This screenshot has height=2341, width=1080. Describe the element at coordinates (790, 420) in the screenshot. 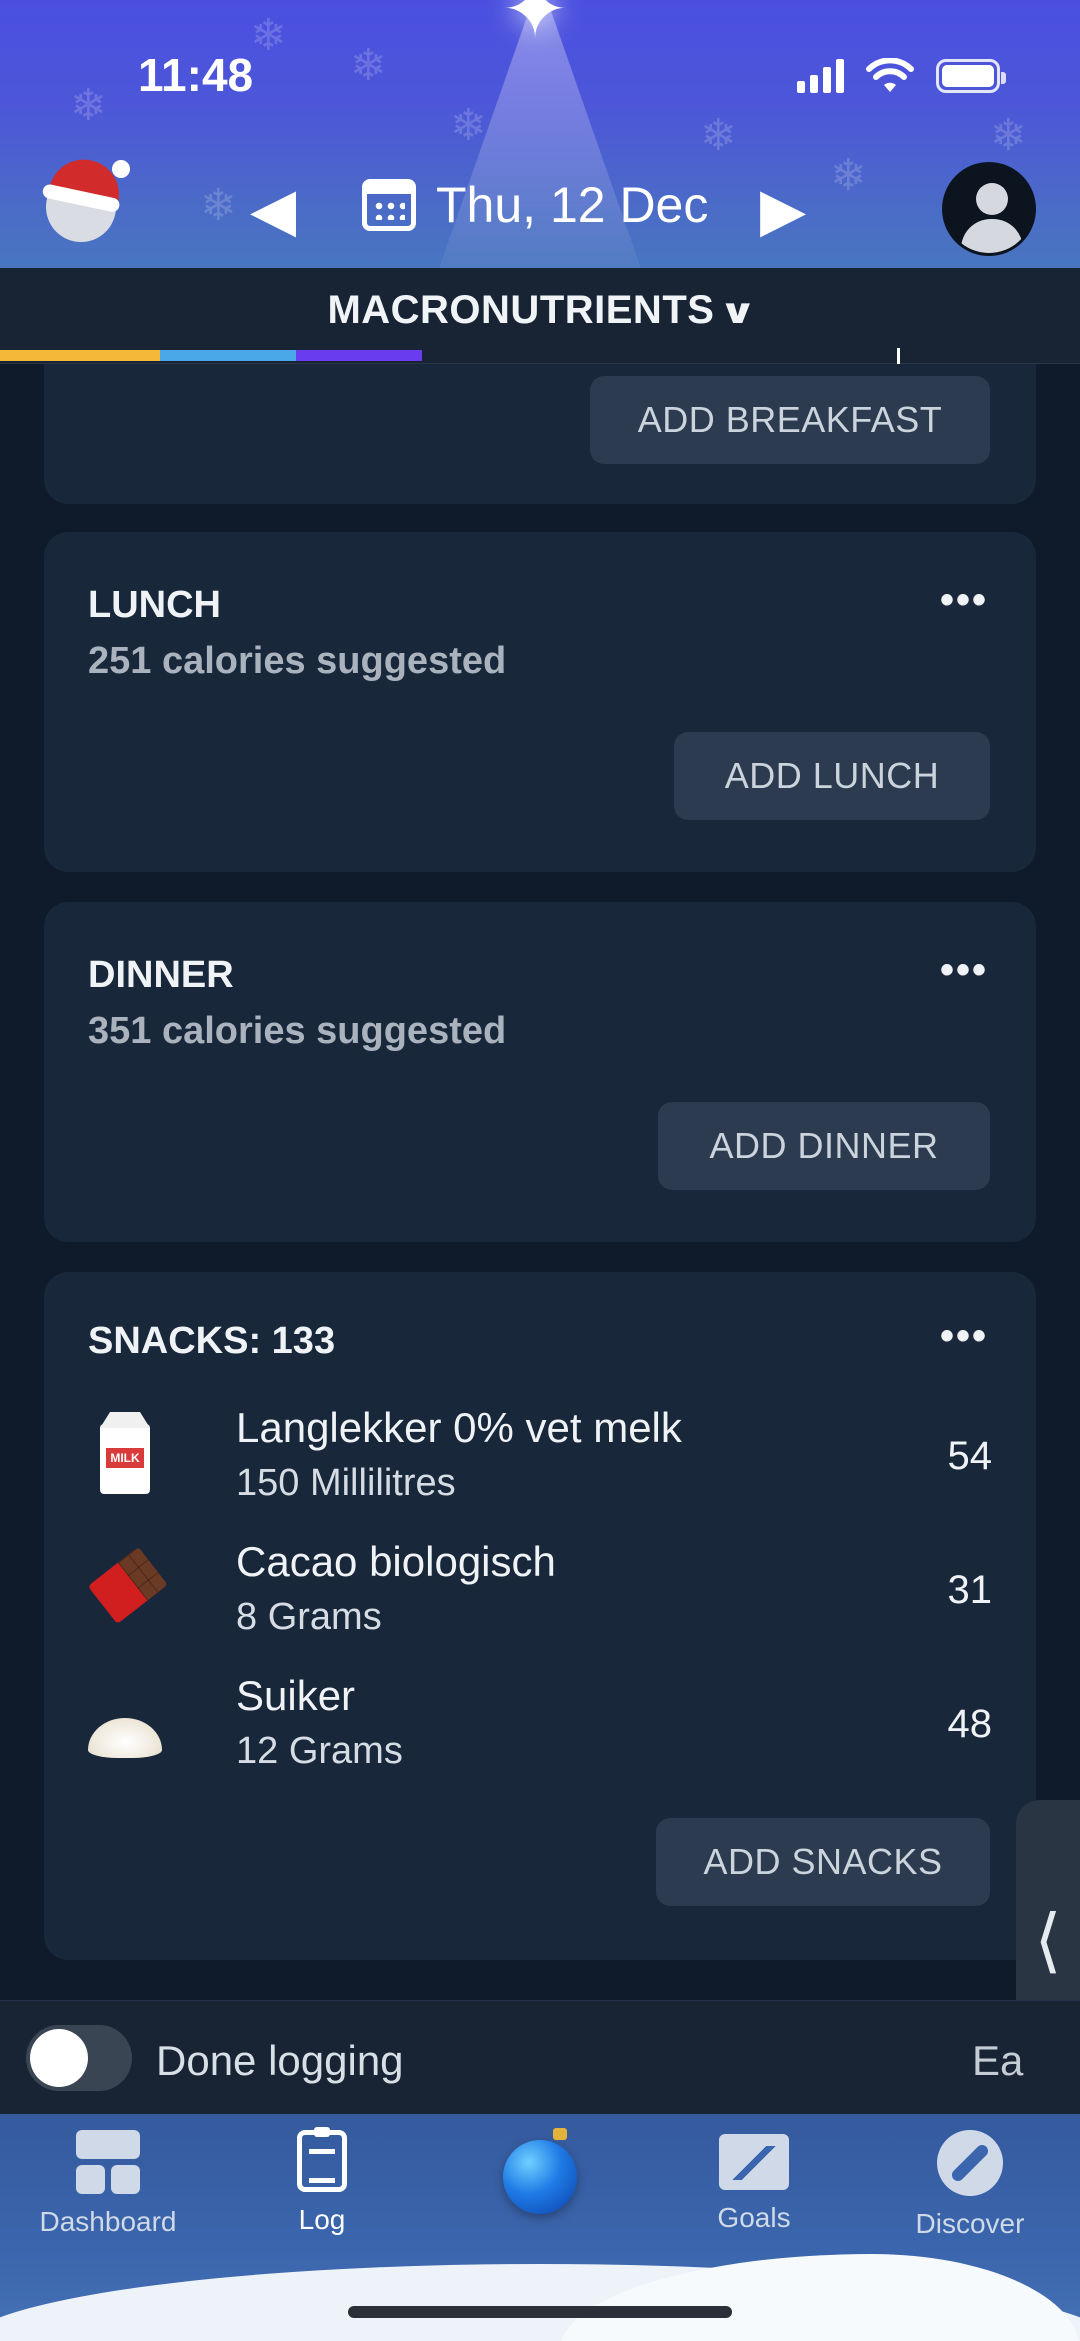

I see `add-breakfast-button: ADD BREAKFAST` at that location.